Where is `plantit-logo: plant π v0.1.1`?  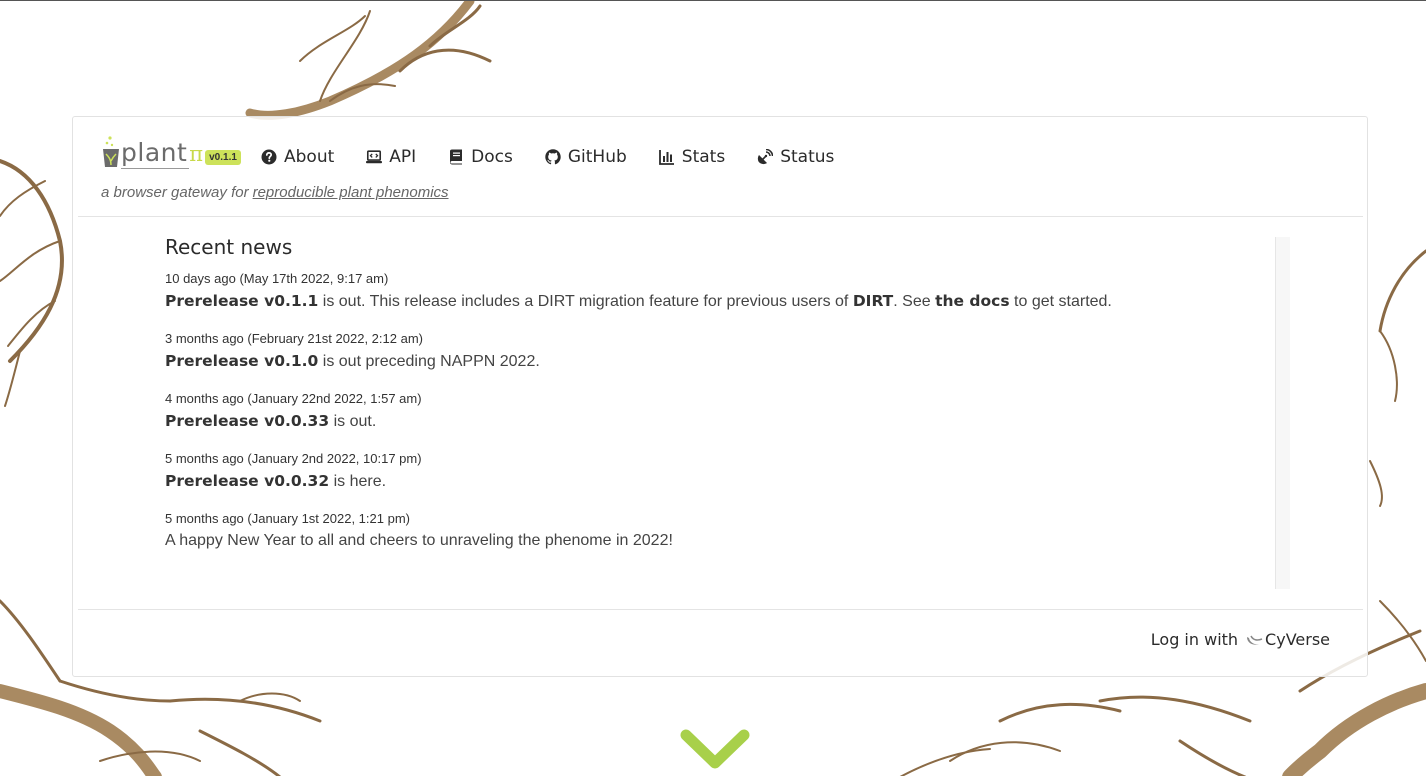
plantit-logo: plant π v0.1.1 is located at coordinates (171, 152).